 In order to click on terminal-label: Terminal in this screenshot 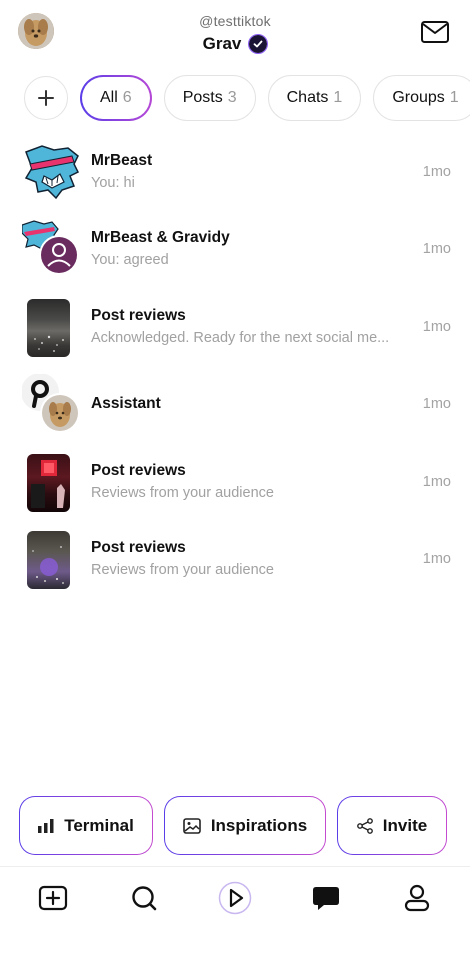, I will do `click(99, 825)`.